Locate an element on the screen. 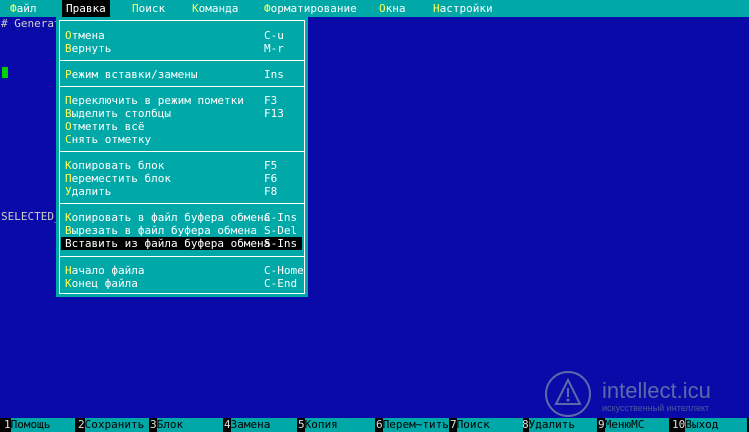 The height and width of the screenshot is (432, 749). fkey-9-menu: 9МенюMC is located at coordinates (633, 425).